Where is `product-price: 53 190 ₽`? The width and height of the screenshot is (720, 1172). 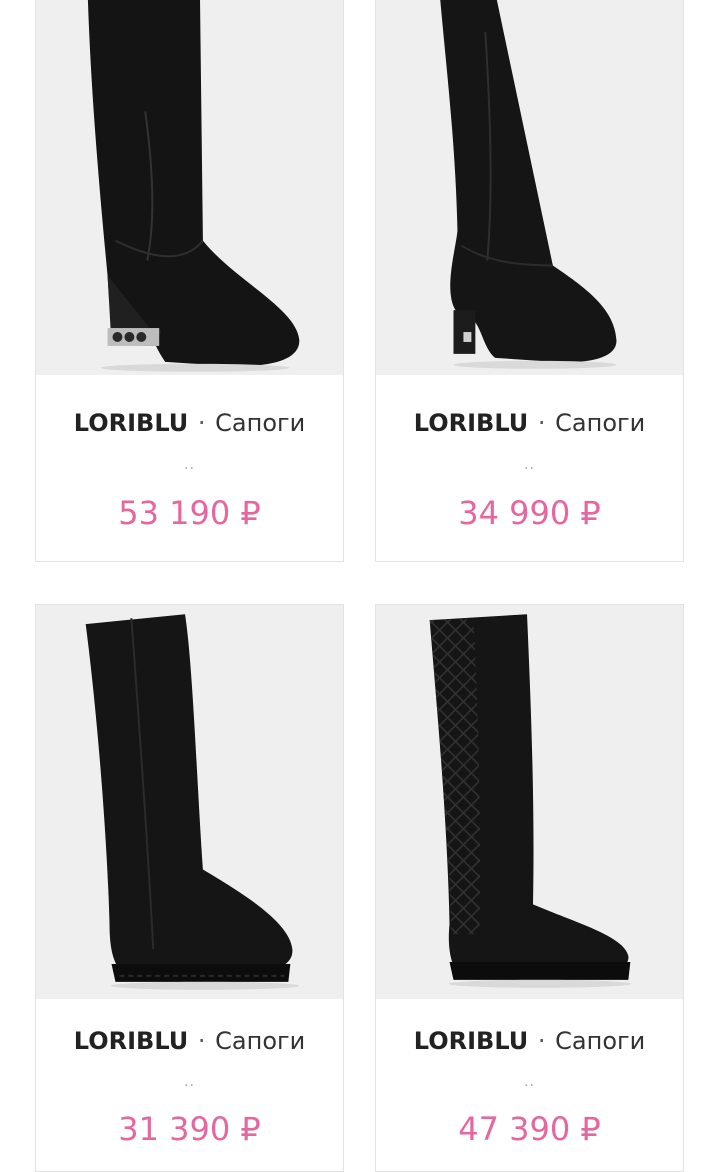 product-price: 53 190 ₽ is located at coordinates (189, 513).